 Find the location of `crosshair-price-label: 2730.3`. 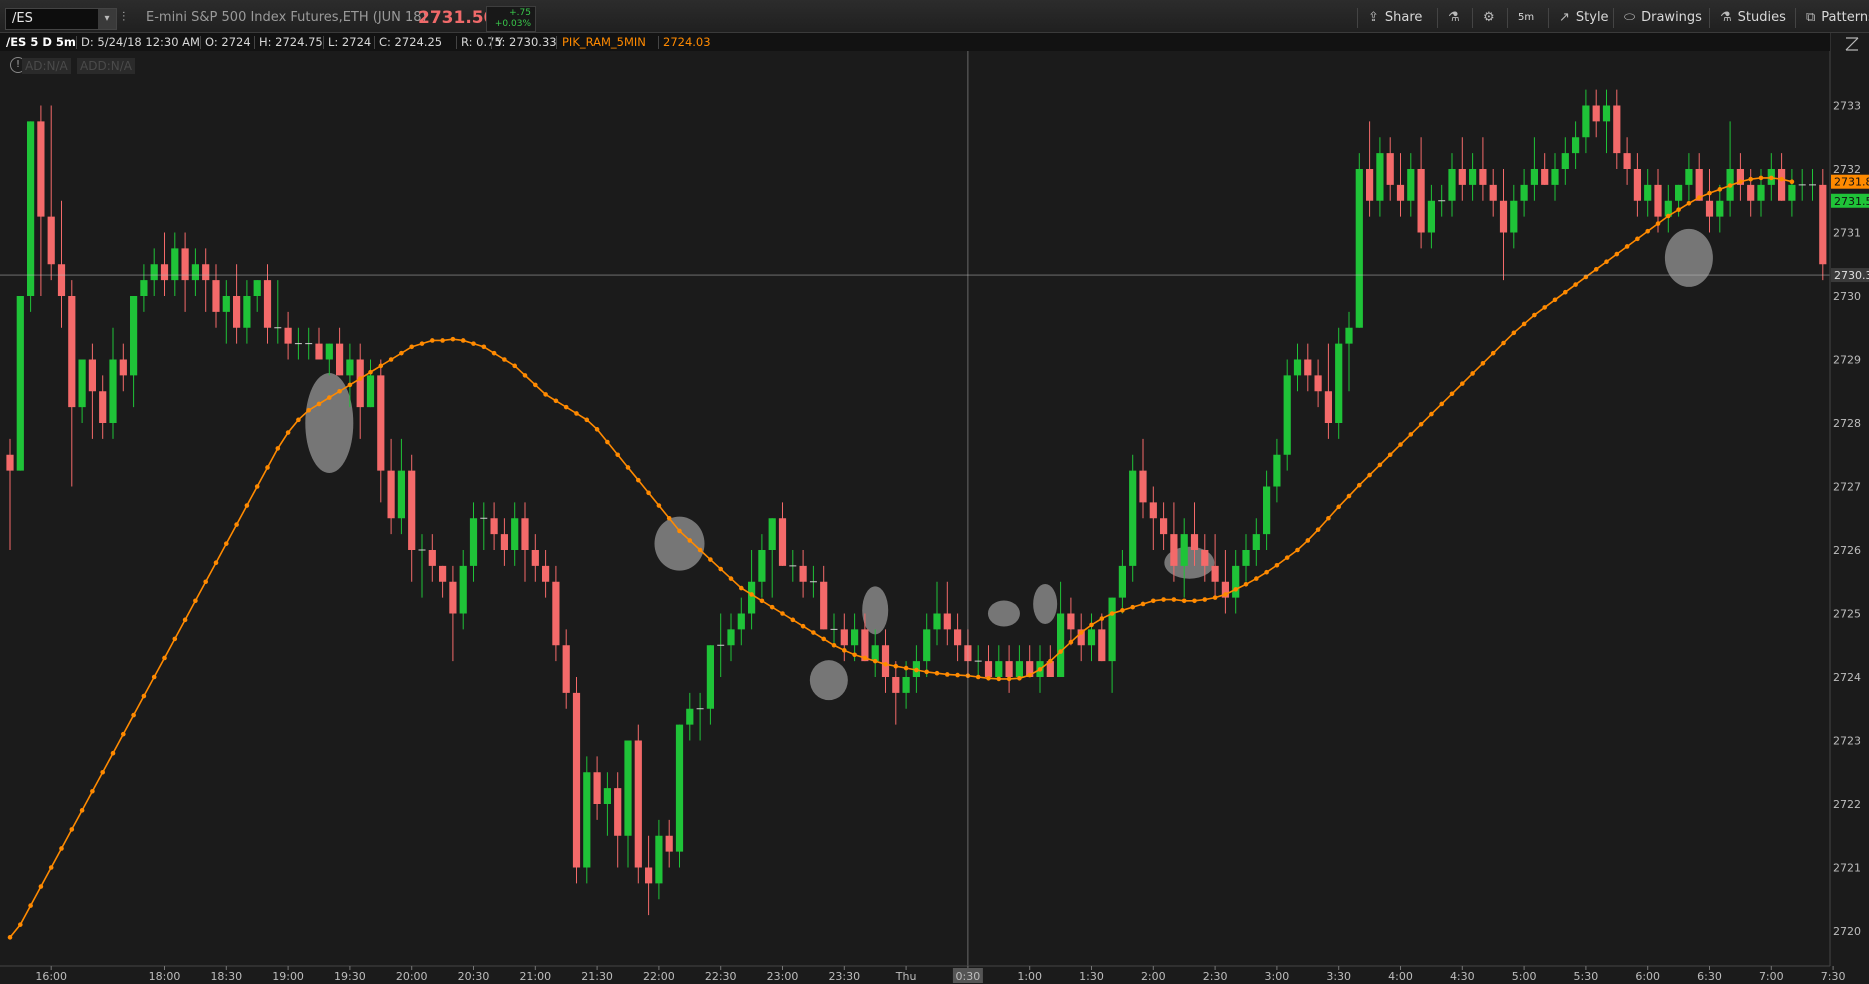

crosshair-price-label: 2730.3 is located at coordinates (1851, 275).